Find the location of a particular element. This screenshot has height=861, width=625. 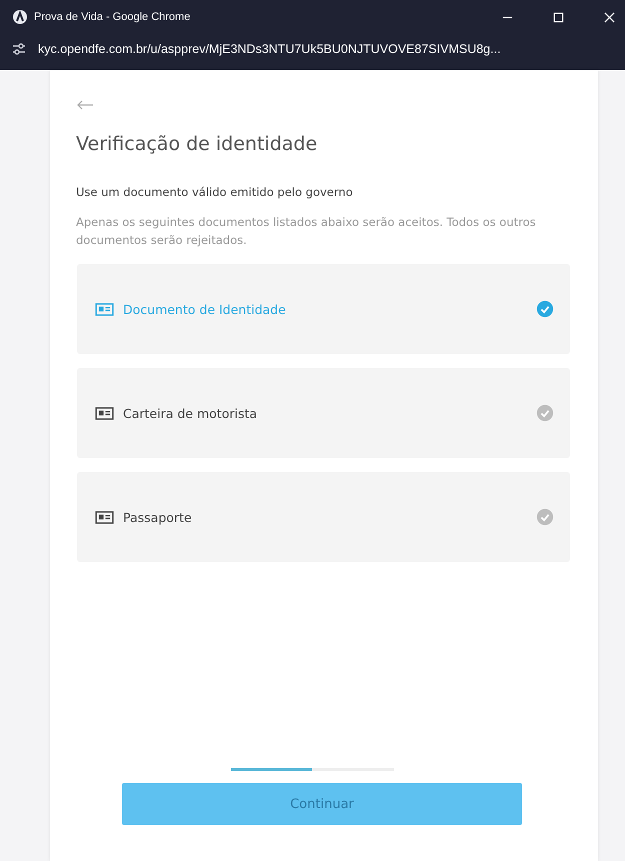

close-icon is located at coordinates (609, 17).